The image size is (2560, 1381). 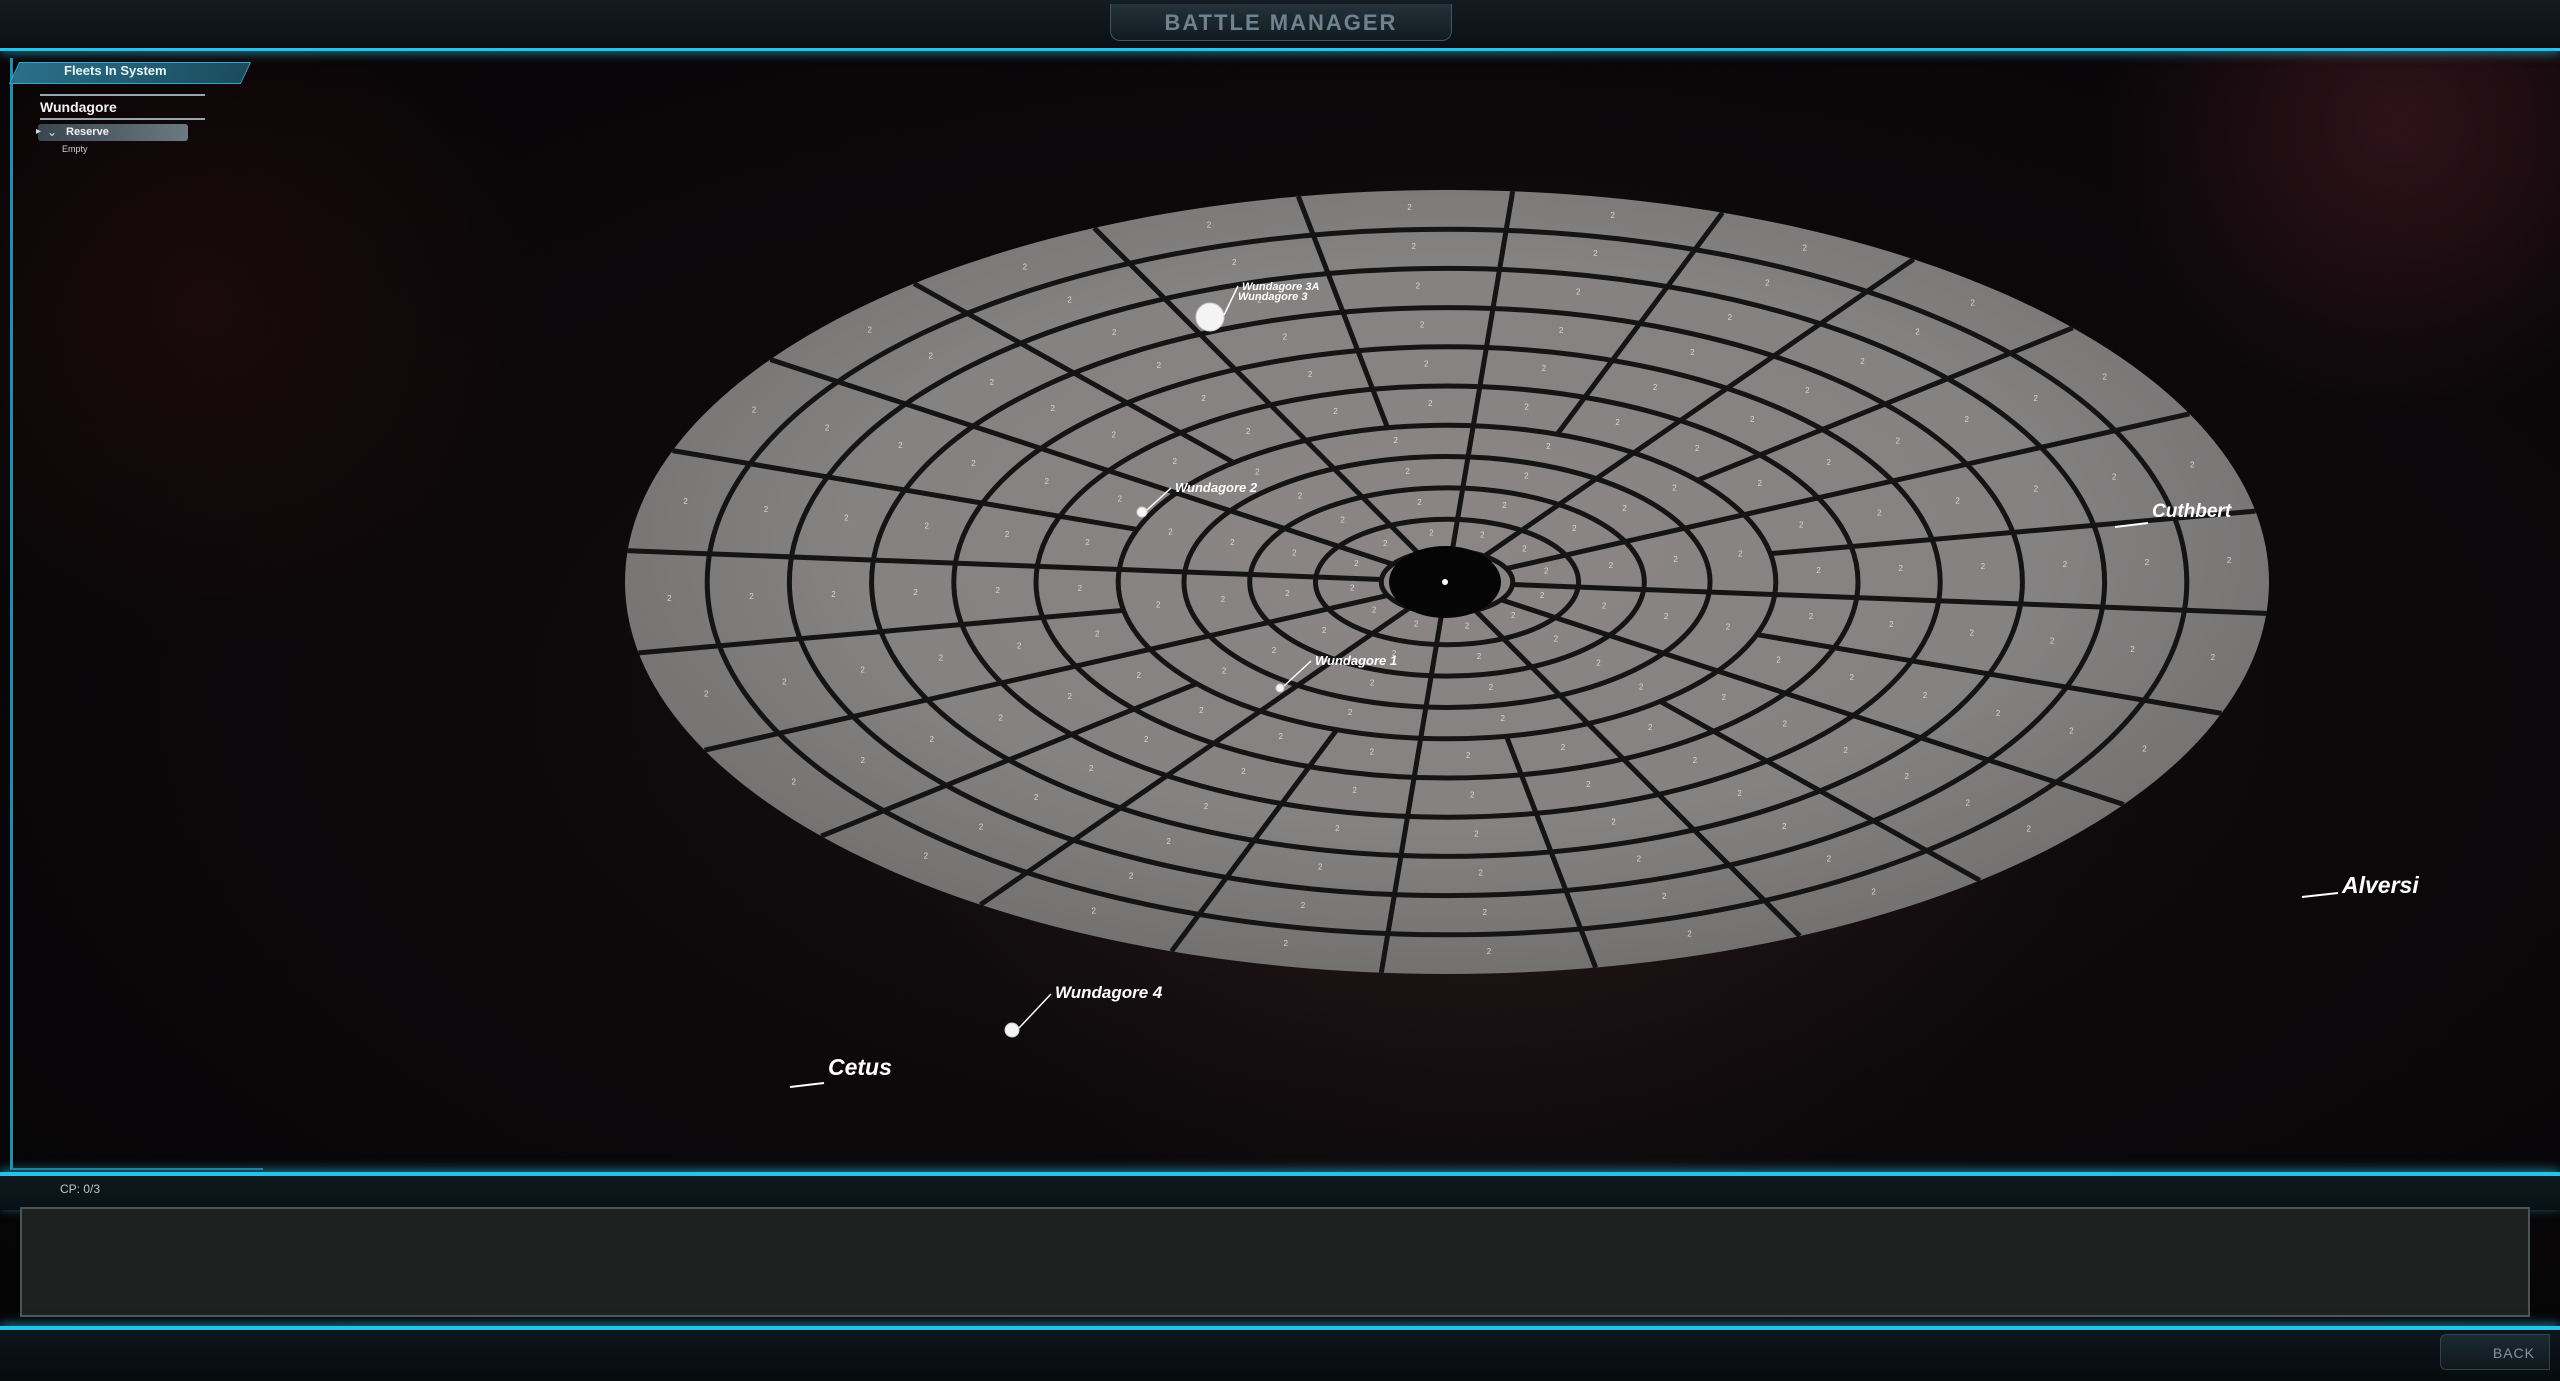 What do you see at coordinates (1216, 487) in the screenshot?
I see `planet-label: Wundagore 2` at bounding box center [1216, 487].